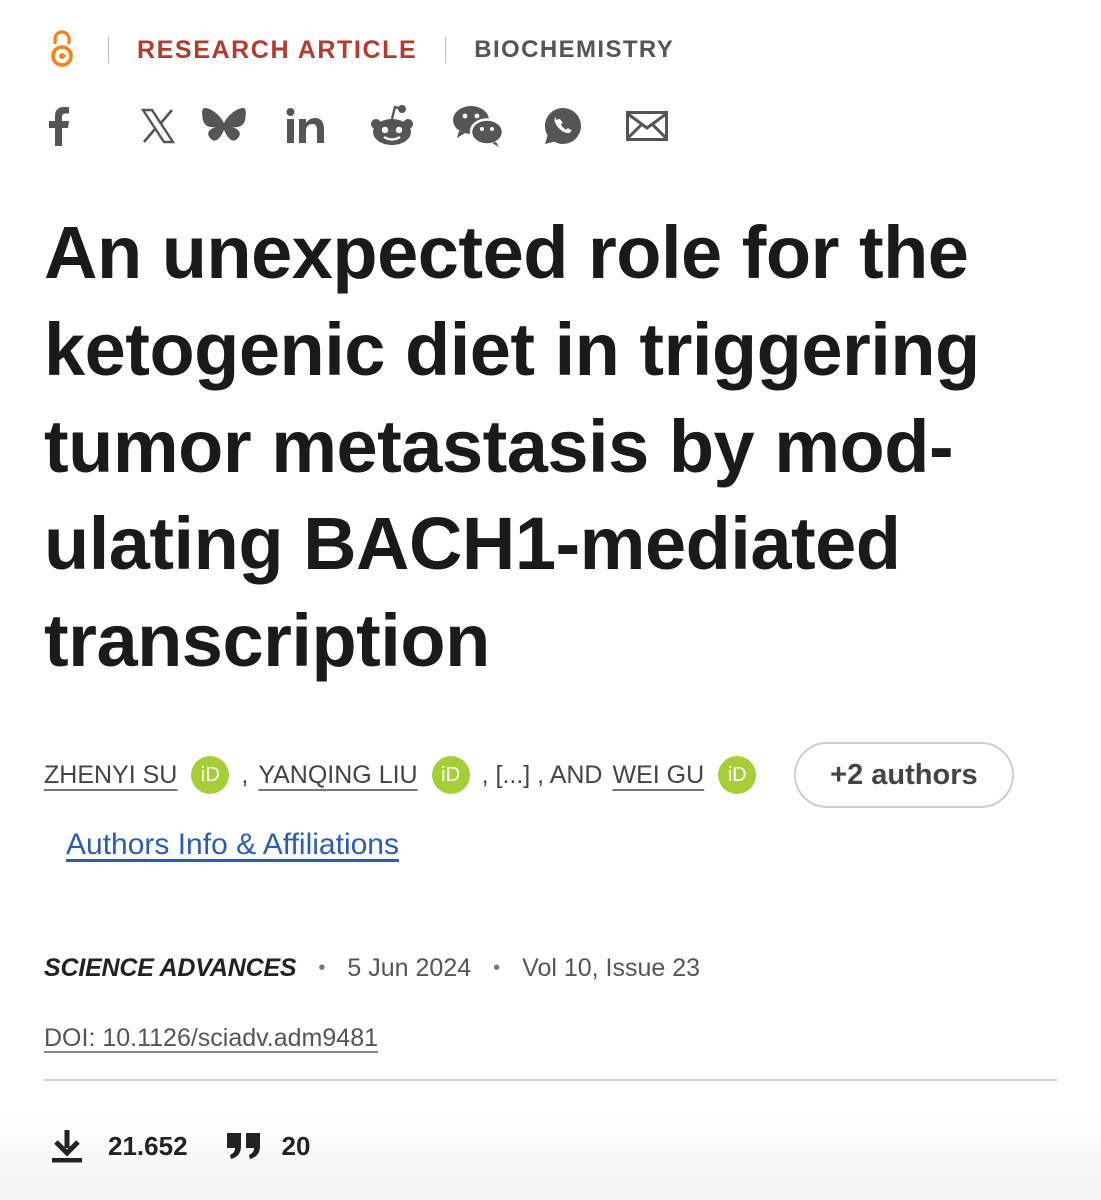 This screenshot has height=1200, width=1101. What do you see at coordinates (110, 775) in the screenshot?
I see `author-link: ZHENYI SU` at bounding box center [110, 775].